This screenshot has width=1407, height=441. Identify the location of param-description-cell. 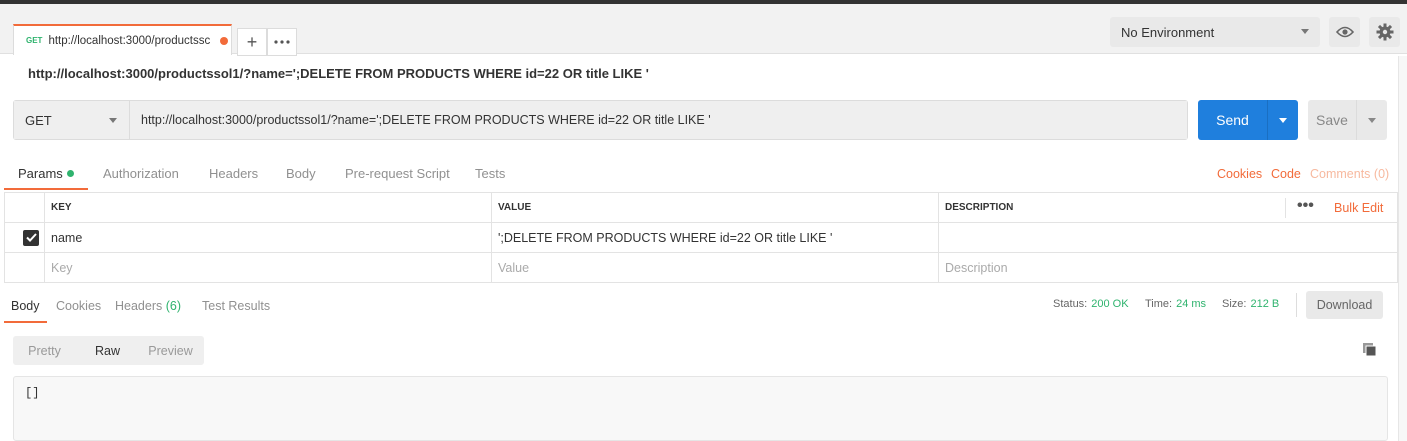
(1168, 237).